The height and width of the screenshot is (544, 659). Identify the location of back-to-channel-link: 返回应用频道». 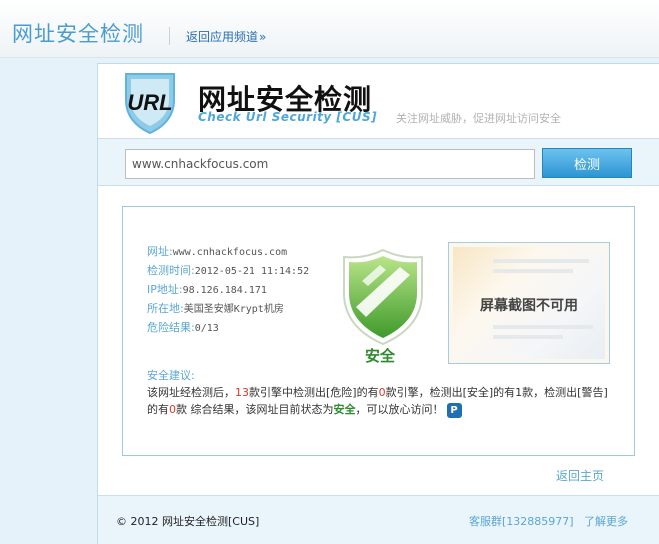
(226, 36).